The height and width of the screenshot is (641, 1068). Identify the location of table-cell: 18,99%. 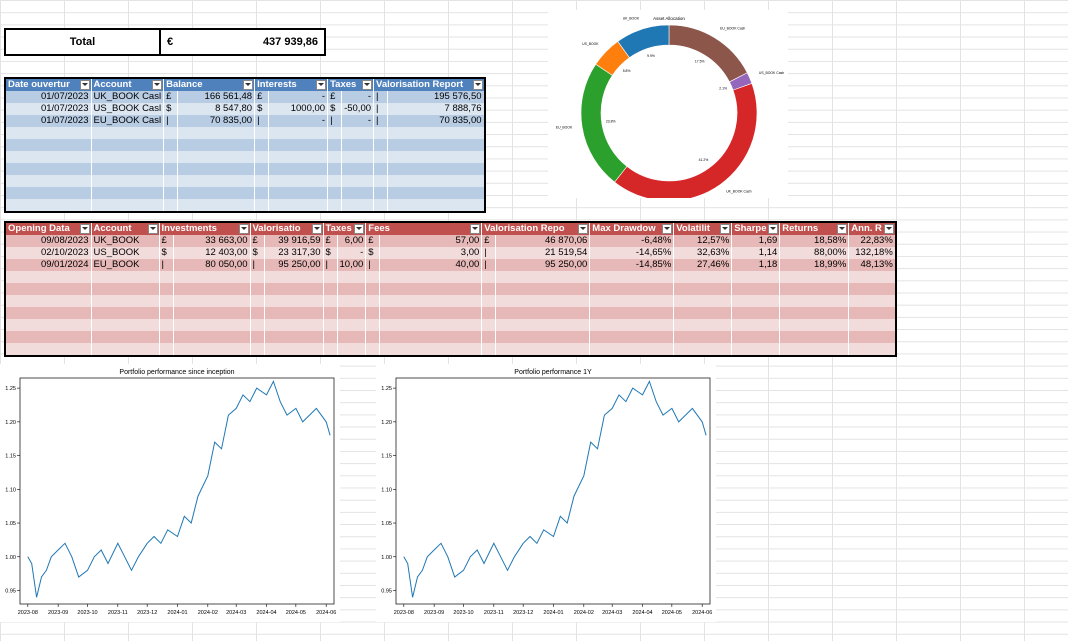
(814, 265).